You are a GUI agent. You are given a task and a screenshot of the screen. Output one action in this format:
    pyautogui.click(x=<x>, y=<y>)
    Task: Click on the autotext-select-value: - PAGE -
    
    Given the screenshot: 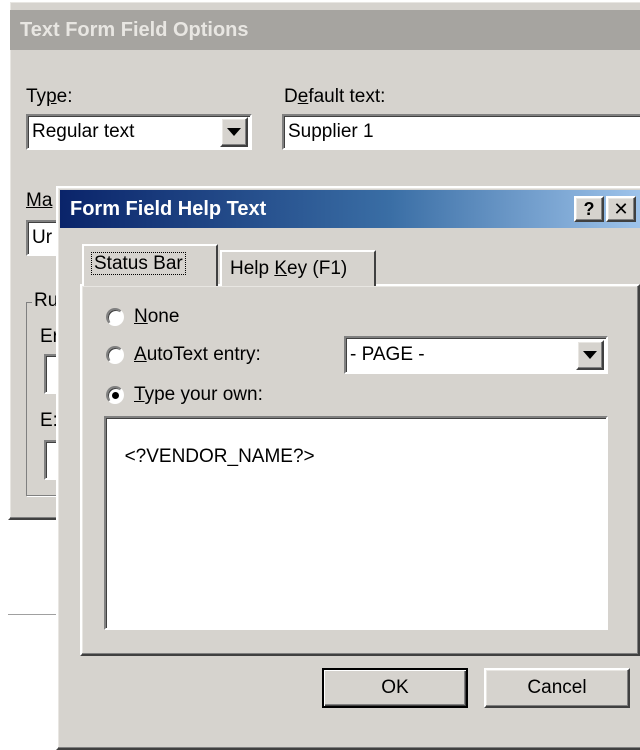 What is the action you would take?
    pyautogui.click(x=387, y=354)
    